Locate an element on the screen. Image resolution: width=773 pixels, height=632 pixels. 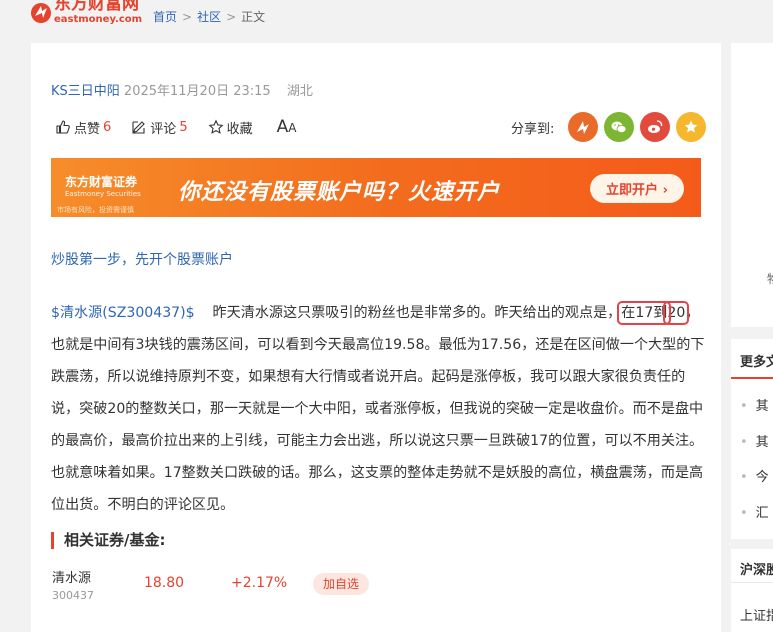
comment-button: 评论 5 is located at coordinates (159, 127).